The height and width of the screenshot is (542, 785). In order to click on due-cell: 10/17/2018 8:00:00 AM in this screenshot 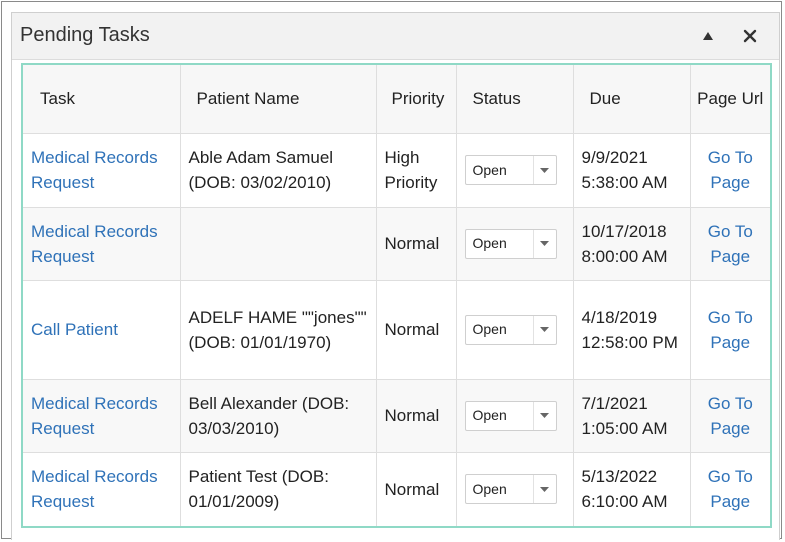, I will do `click(632, 244)`.